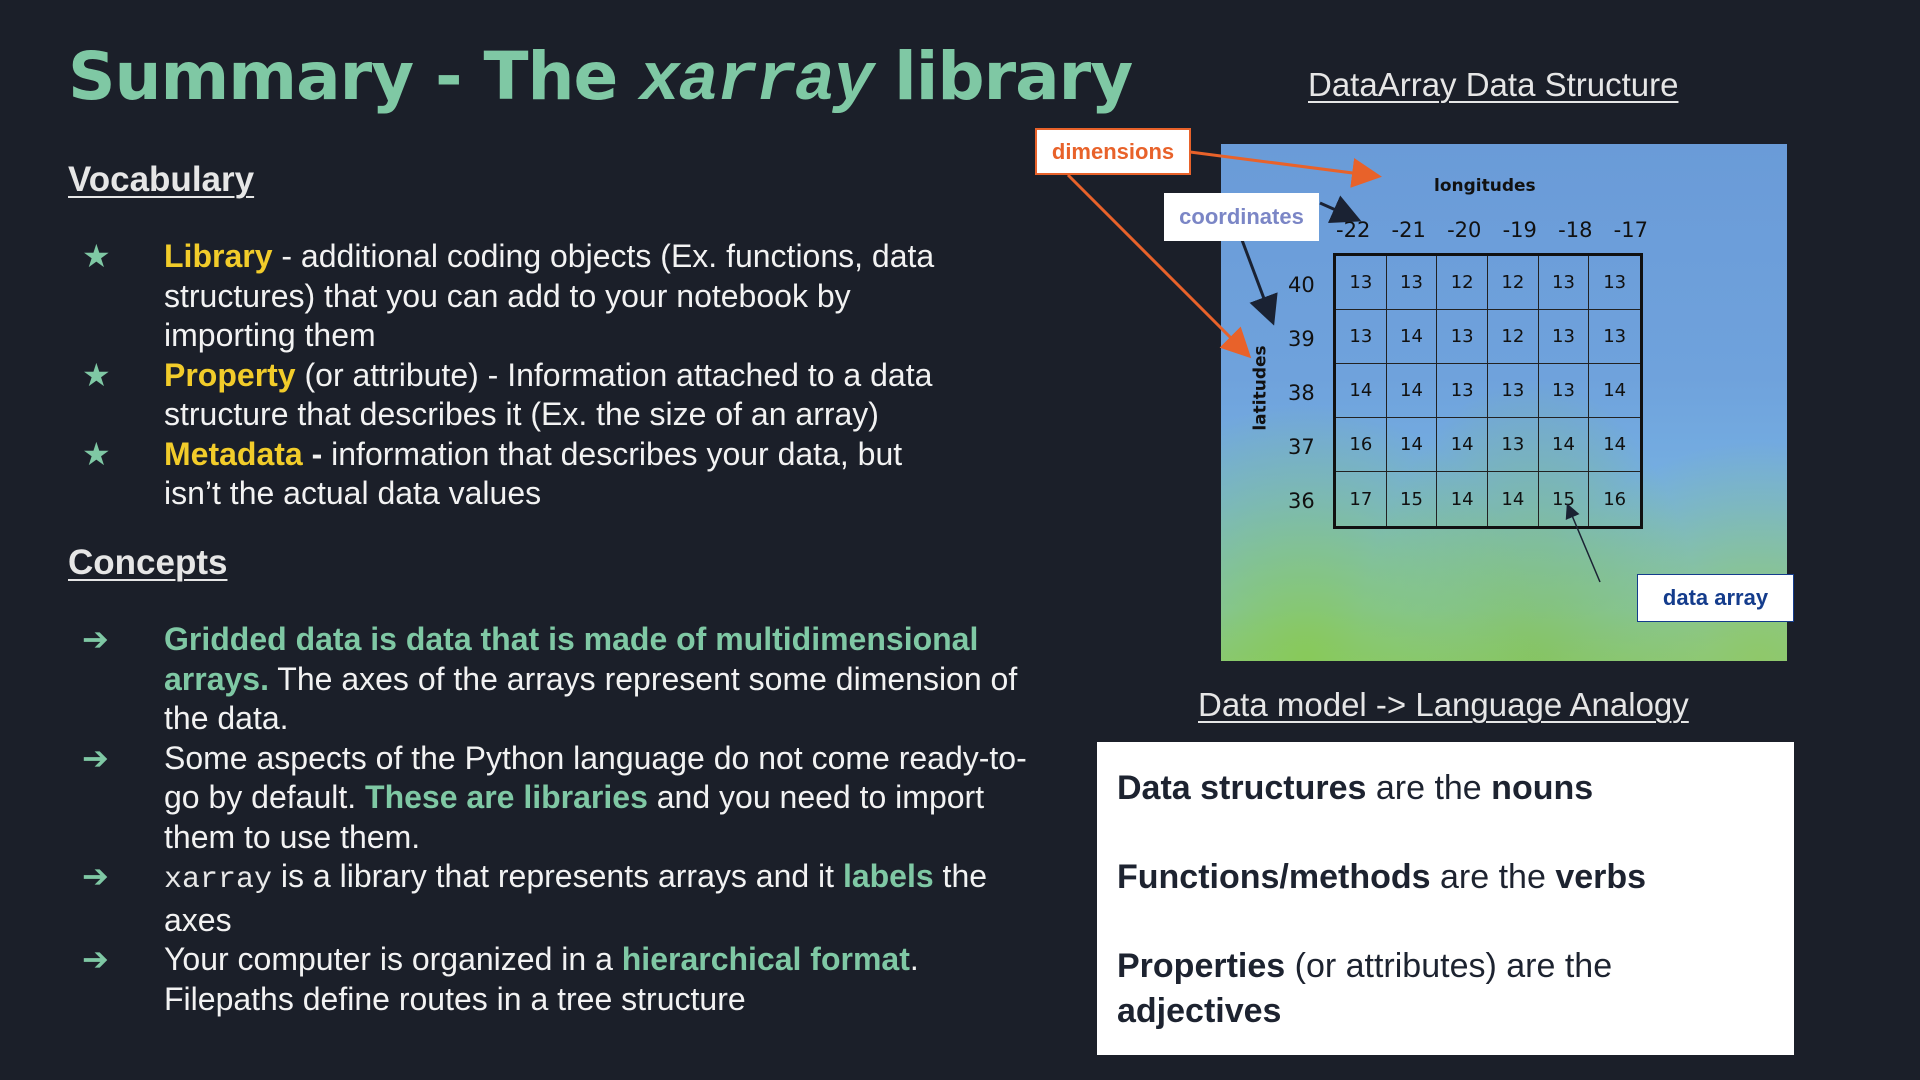 The image size is (1920, 1080). Describe the element at coordinates (1259, 282) in the screenshot. I see `coordinates-arrow-lat` at that location.